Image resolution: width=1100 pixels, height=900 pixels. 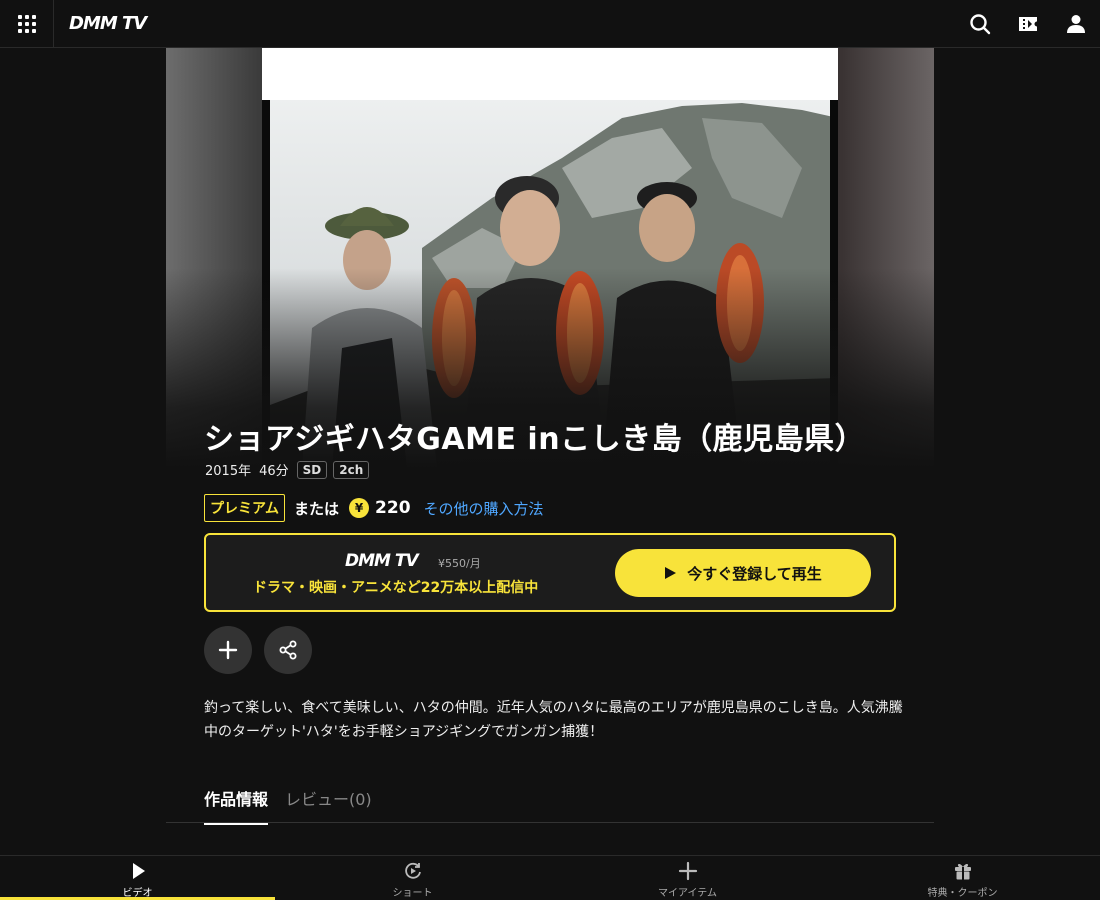 What do you see at coordinates (754, 573) in the screenshot?
I see `cta-label: 今すぐ登録して再生` at bounding box center [754, 573].